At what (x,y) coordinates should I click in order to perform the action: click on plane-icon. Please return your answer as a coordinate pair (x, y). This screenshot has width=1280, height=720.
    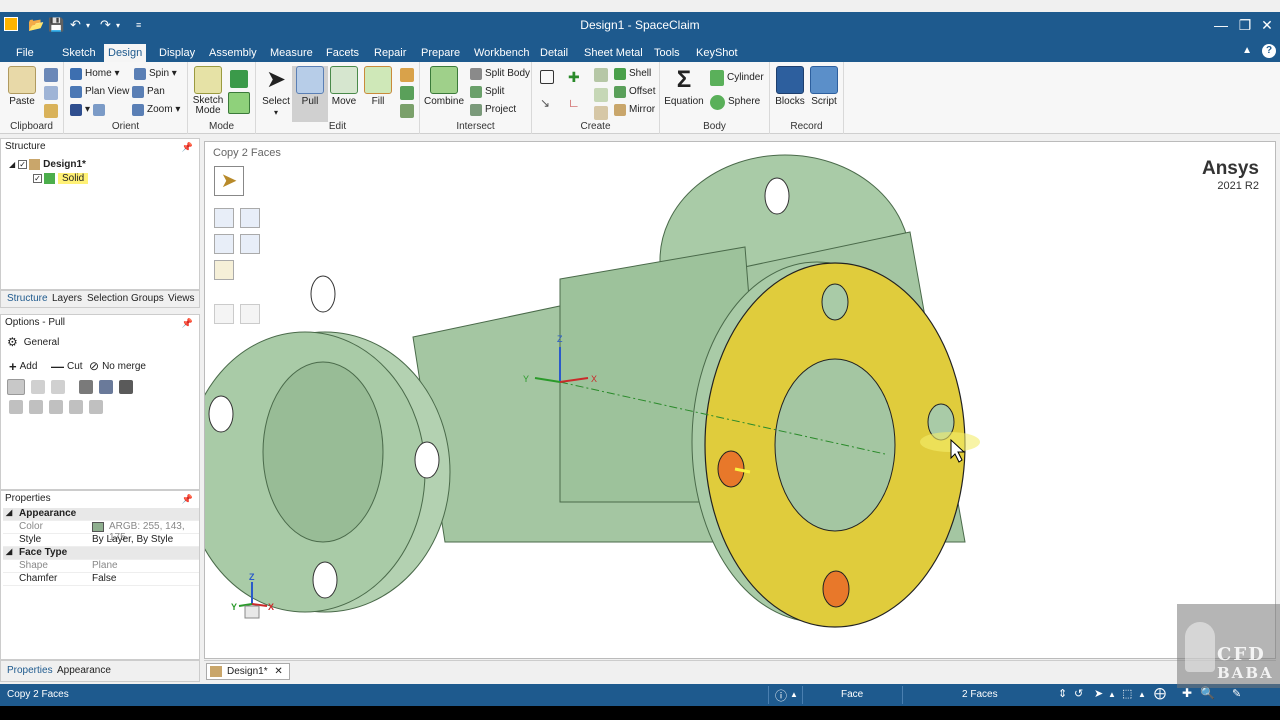
    Looking at the image, I should click on (547, 77).